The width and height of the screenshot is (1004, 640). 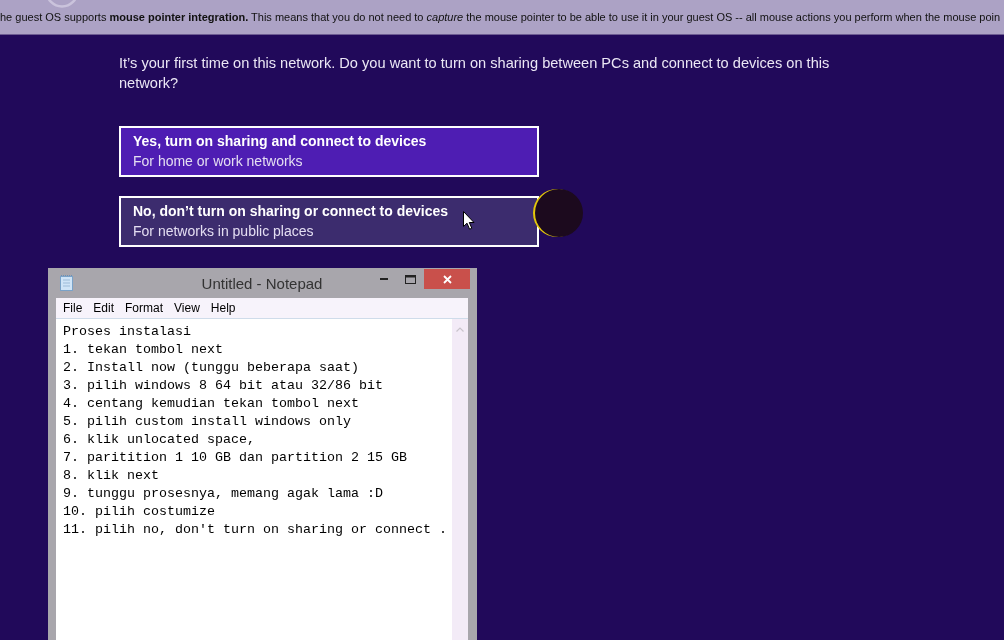 I want to click on menu-item: View, so click(x=187, y=308).